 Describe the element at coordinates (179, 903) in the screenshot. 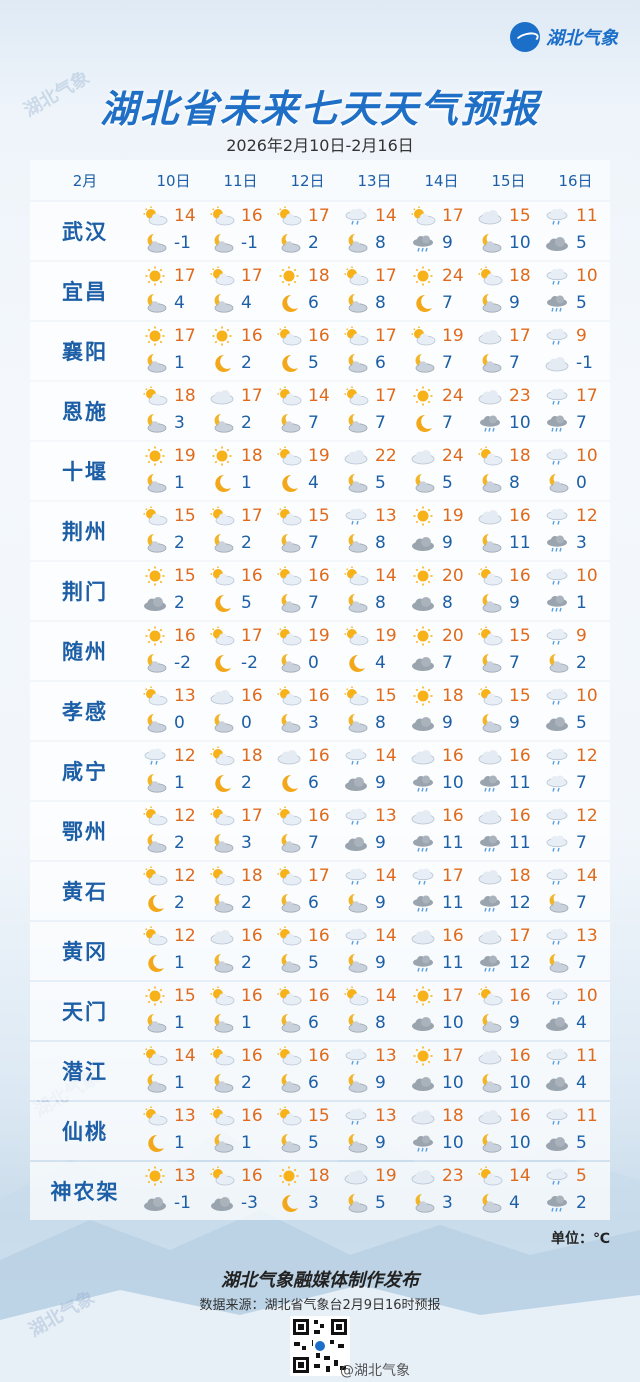

I see `low-temp: 2` at that location.